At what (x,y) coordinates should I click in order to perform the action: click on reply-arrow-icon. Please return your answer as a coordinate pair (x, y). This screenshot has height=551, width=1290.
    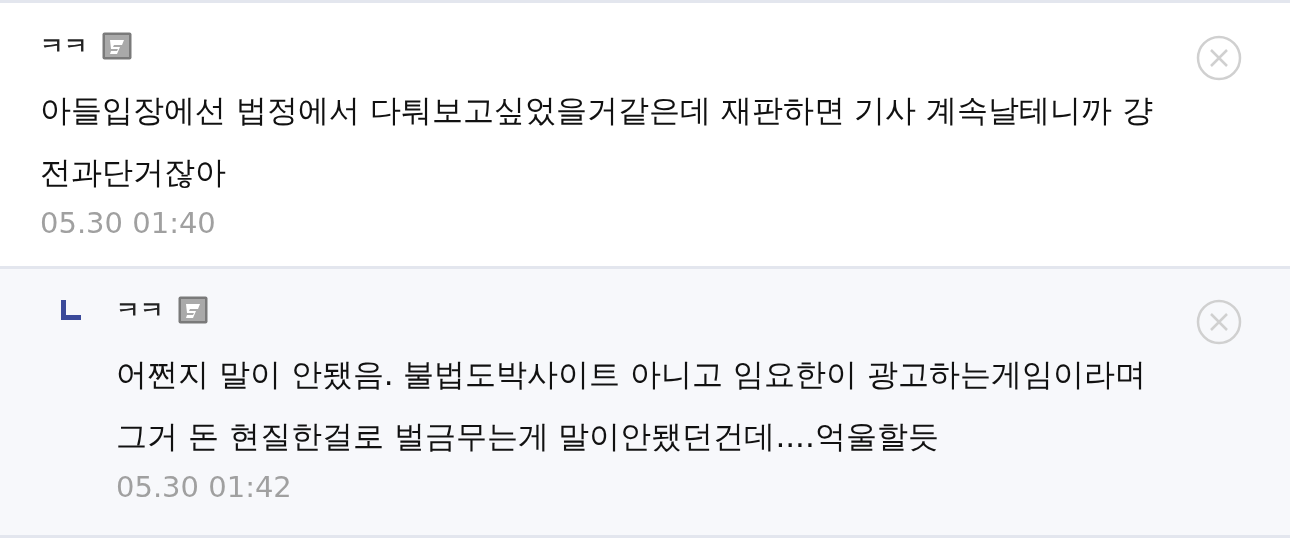
    Looking at the image, I should click on (71, 310).